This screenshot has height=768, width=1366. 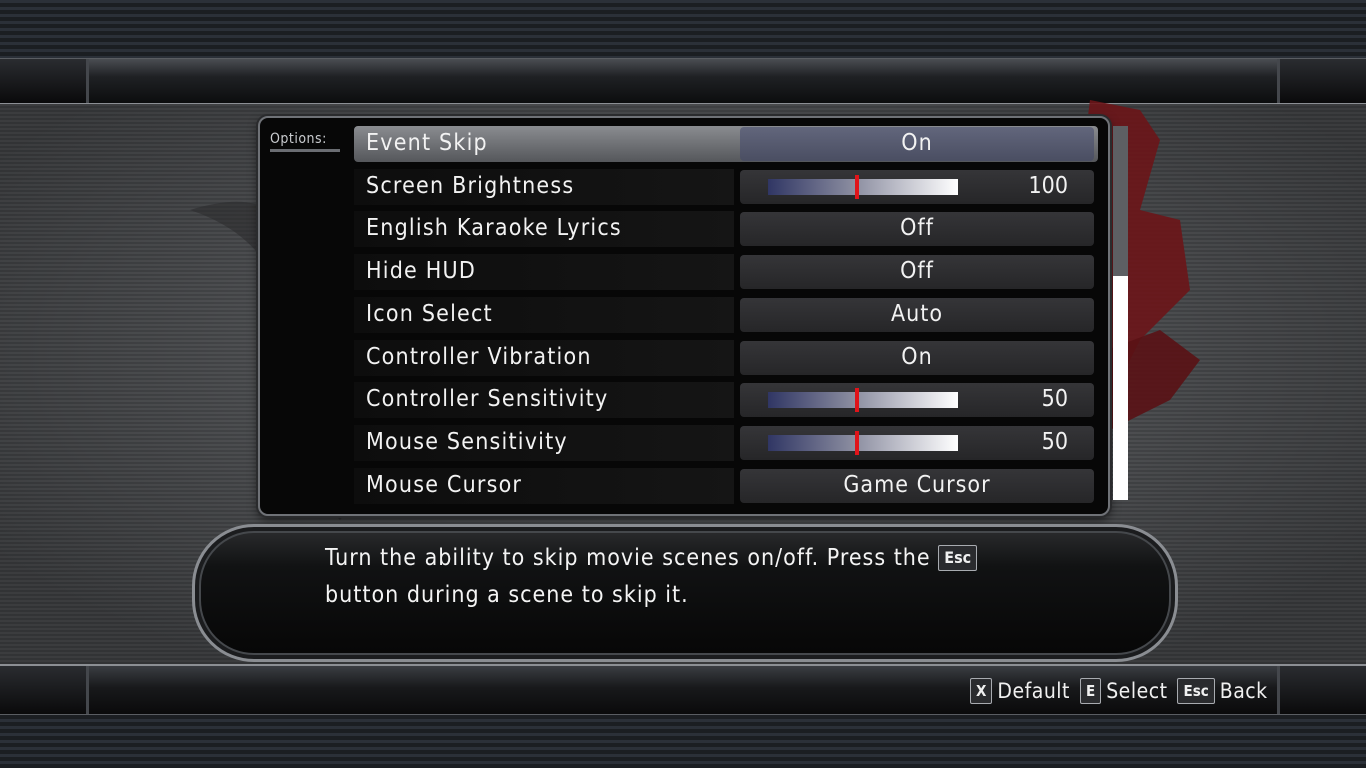 What do you see at coordinates (726, 357) in the screenshot?
I see `option-row-controller-vibration: Controller Vibration On` at bounding box center [726, 357].